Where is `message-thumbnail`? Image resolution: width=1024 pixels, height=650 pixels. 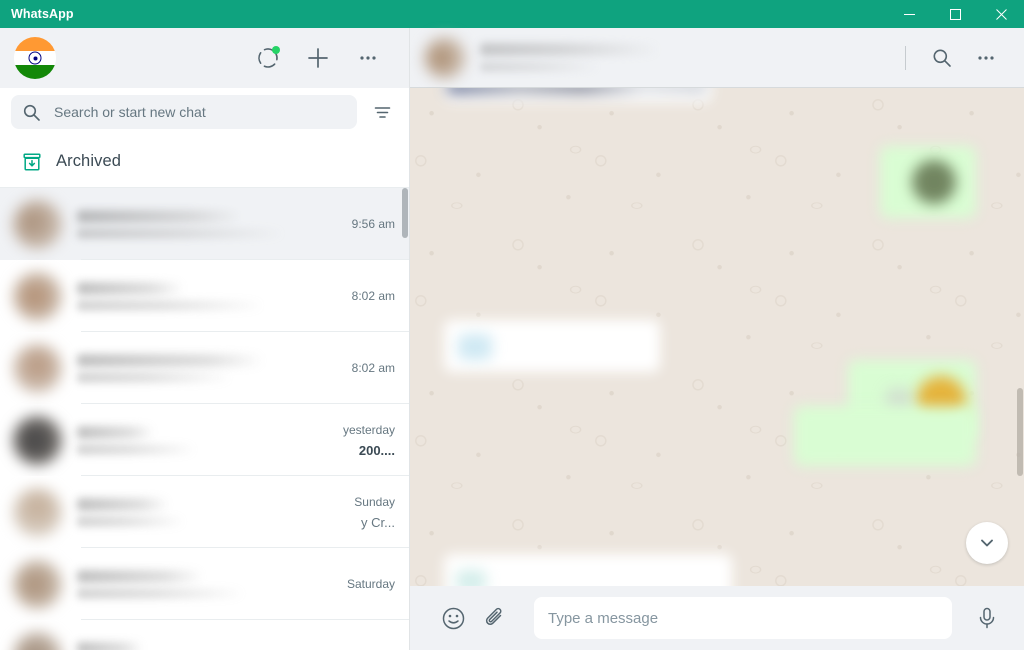 message-thumbnail is located at coordinates (577, 91).